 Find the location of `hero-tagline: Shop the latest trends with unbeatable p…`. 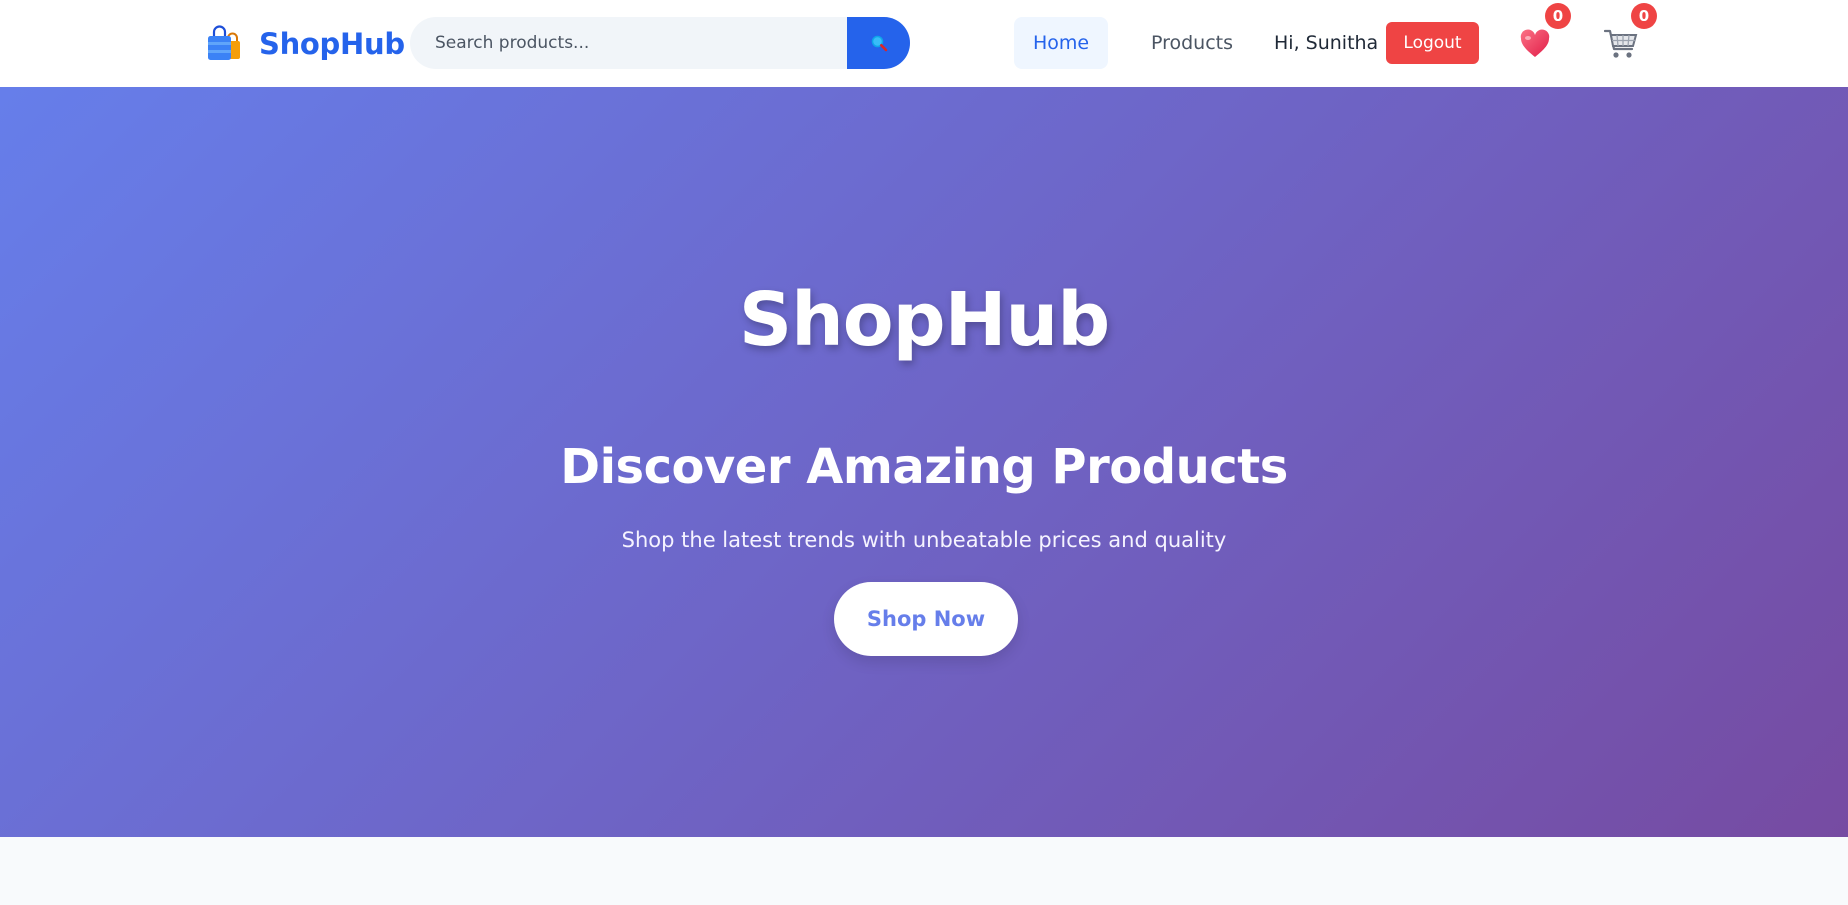

hero-tagline: Shop the latest trends with unbeatable p… is located at coordinates (924, 540).